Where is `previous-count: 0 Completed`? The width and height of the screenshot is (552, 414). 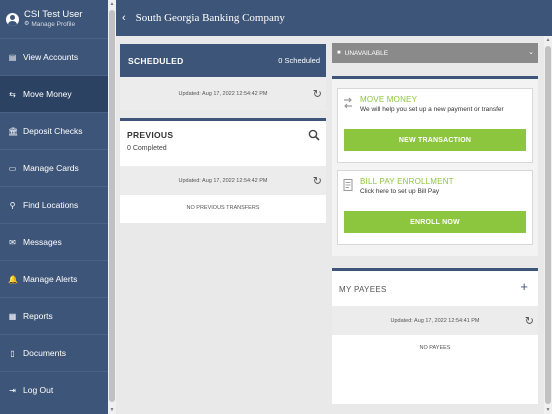 previous-count: 0 Completed is located at coordinates (147, 148).